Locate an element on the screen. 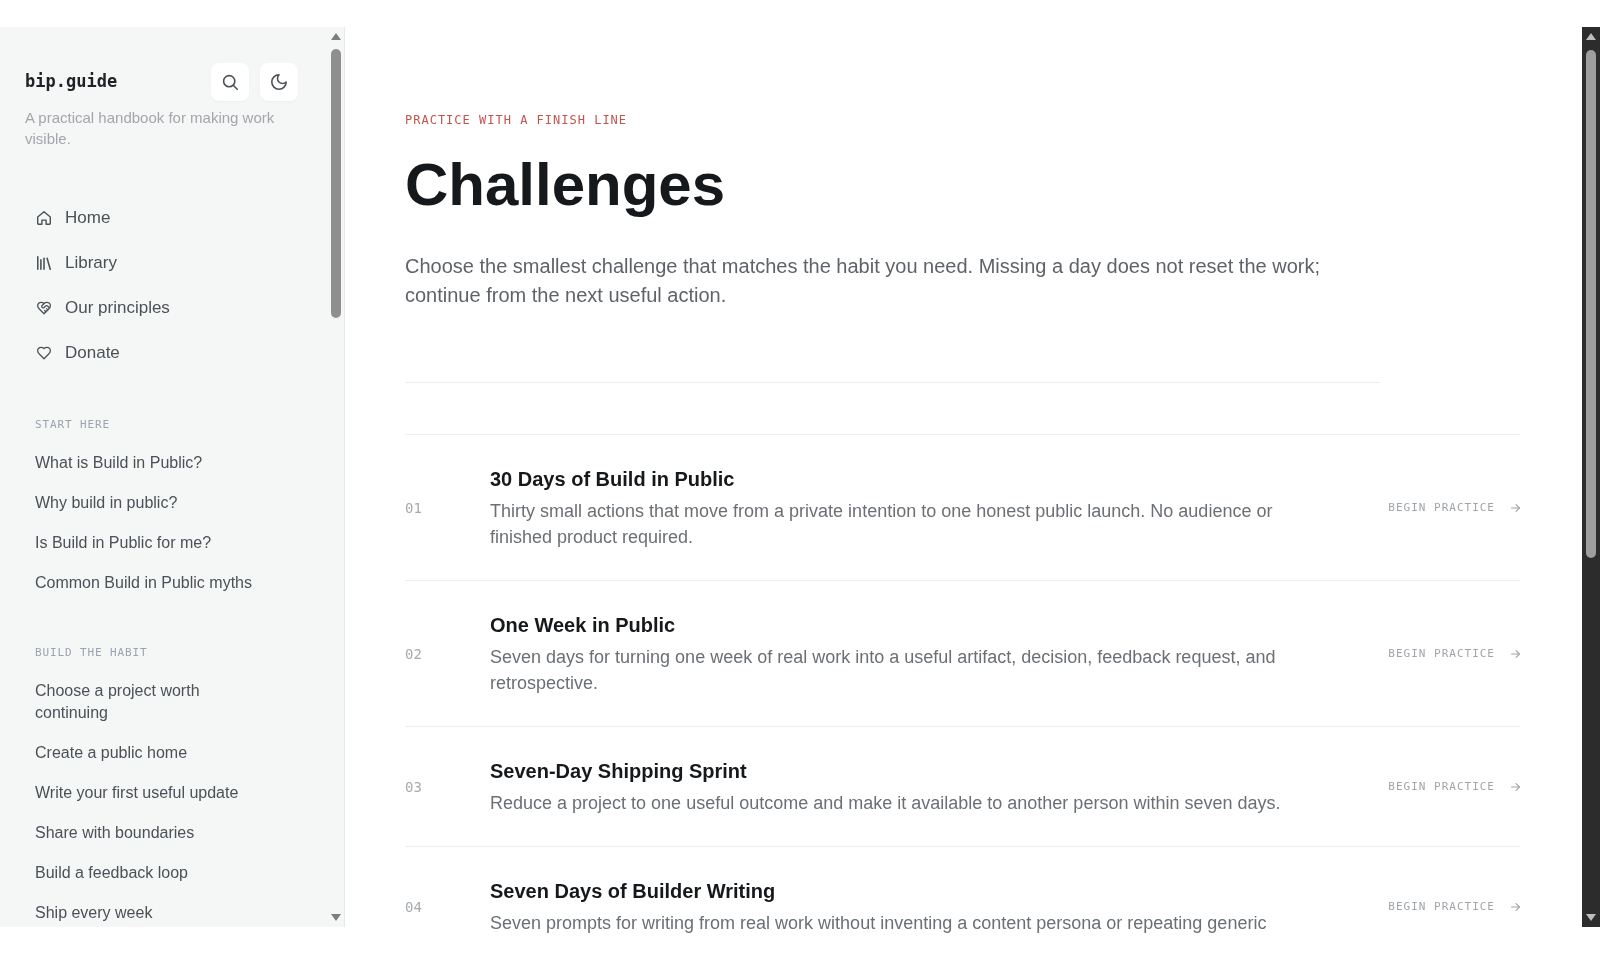 The height and width of the screenshot is (957, 1600). challenge-number: 02 is located at coordinates (413, 653).